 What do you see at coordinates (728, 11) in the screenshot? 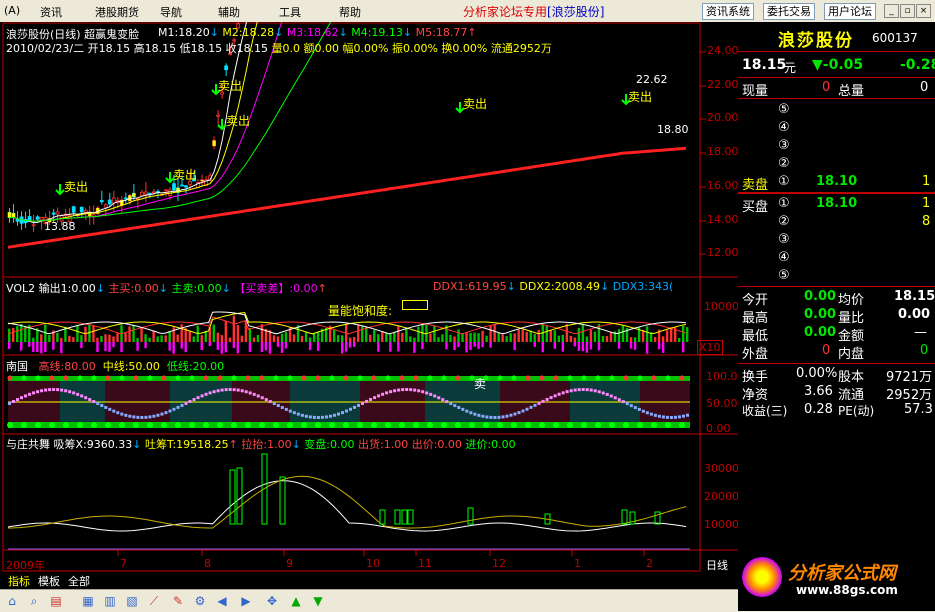
I see `news-system-button: 资讯系统` at bounding box center [728, 11].